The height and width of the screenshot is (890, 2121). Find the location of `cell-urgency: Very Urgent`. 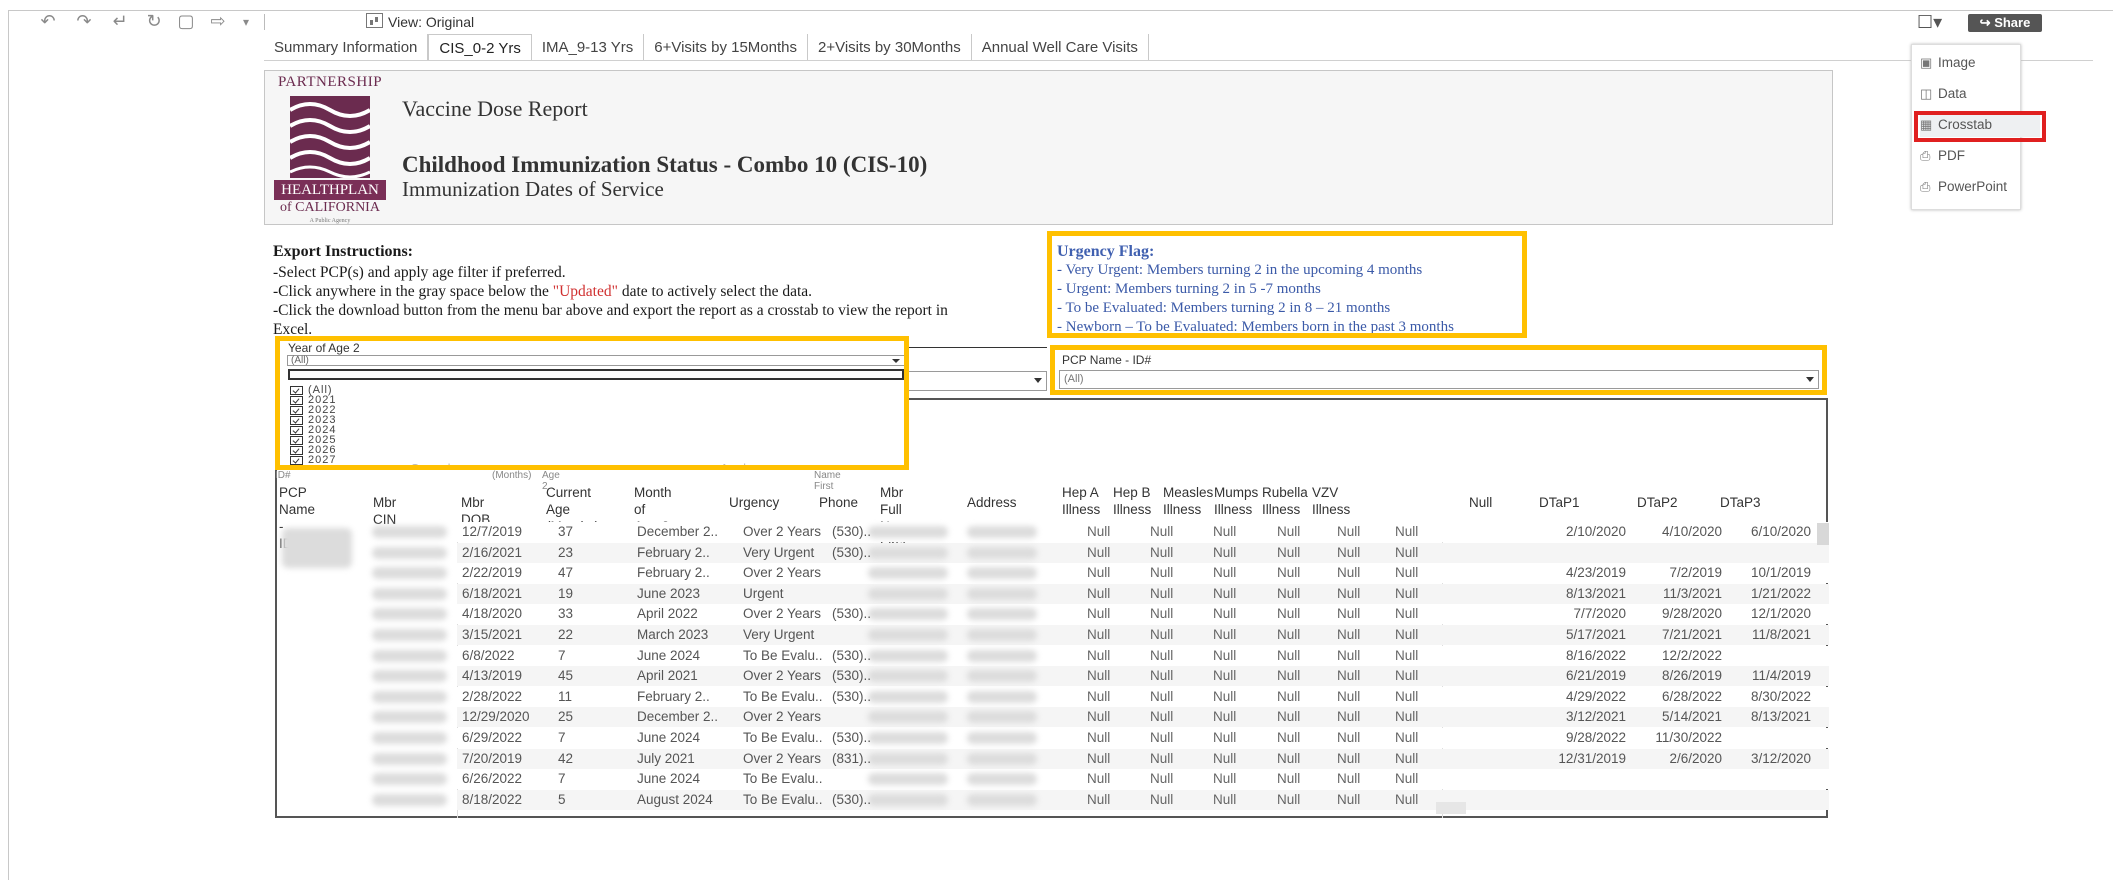

cell-urgency: Very Urgent is located at coordinates (779, 552).